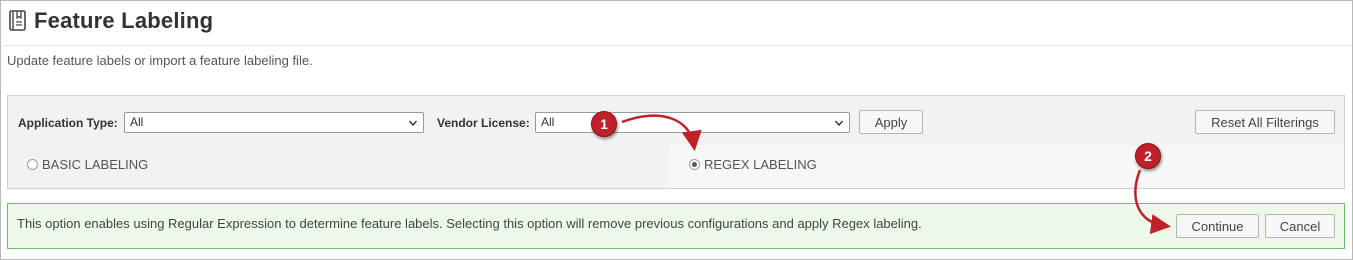 Image resolution: width=1353 pixels, height=260 pixels. Describe the element at coordinates (675, 45) in the screenshot. I see `header-divider` at that location.